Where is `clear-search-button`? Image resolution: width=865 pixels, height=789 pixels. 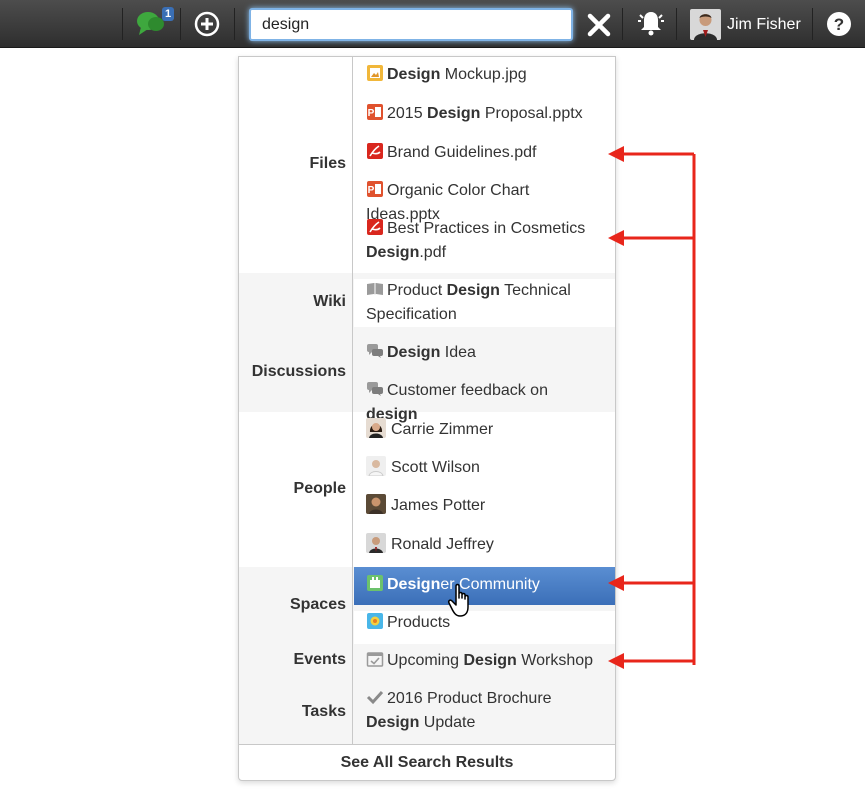 clear-search-button is located at coordinates (599, 25).